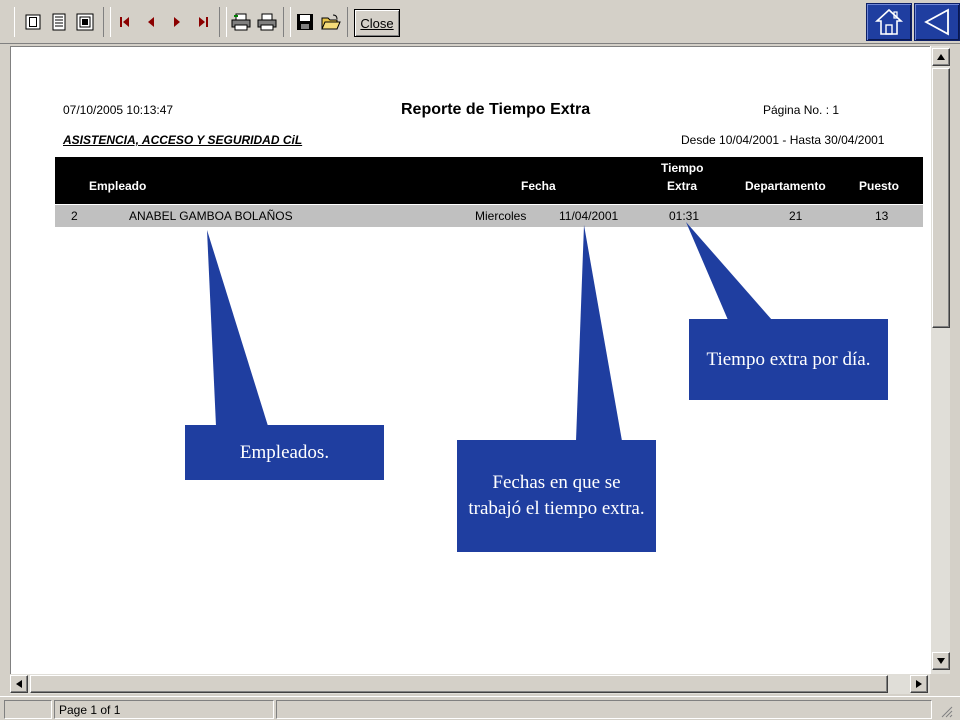 The height and width of the screenshot is (720, 960). Describe the element at coordinates (684, 216) in the screenshot. I see `cell-extra-time: 01:31` at that location.